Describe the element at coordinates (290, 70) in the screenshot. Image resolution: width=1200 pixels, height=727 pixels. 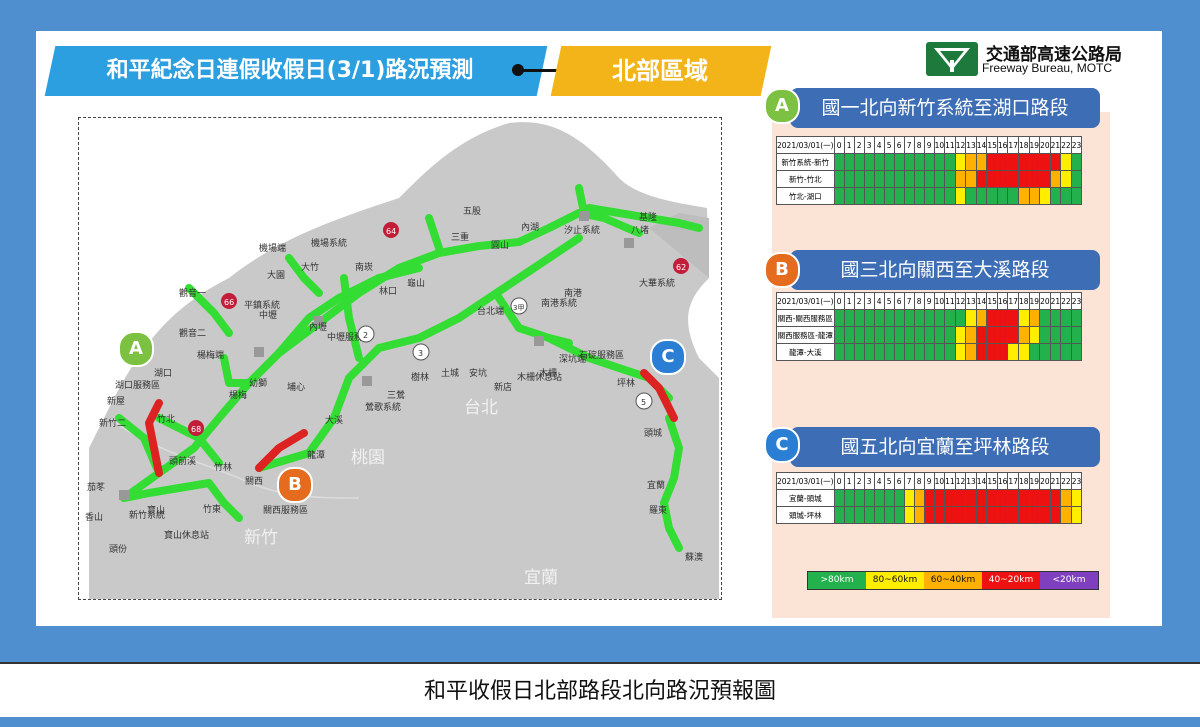
I see `page-title: 和平紀念日連假收假日(3/1)路況預測` at that location.